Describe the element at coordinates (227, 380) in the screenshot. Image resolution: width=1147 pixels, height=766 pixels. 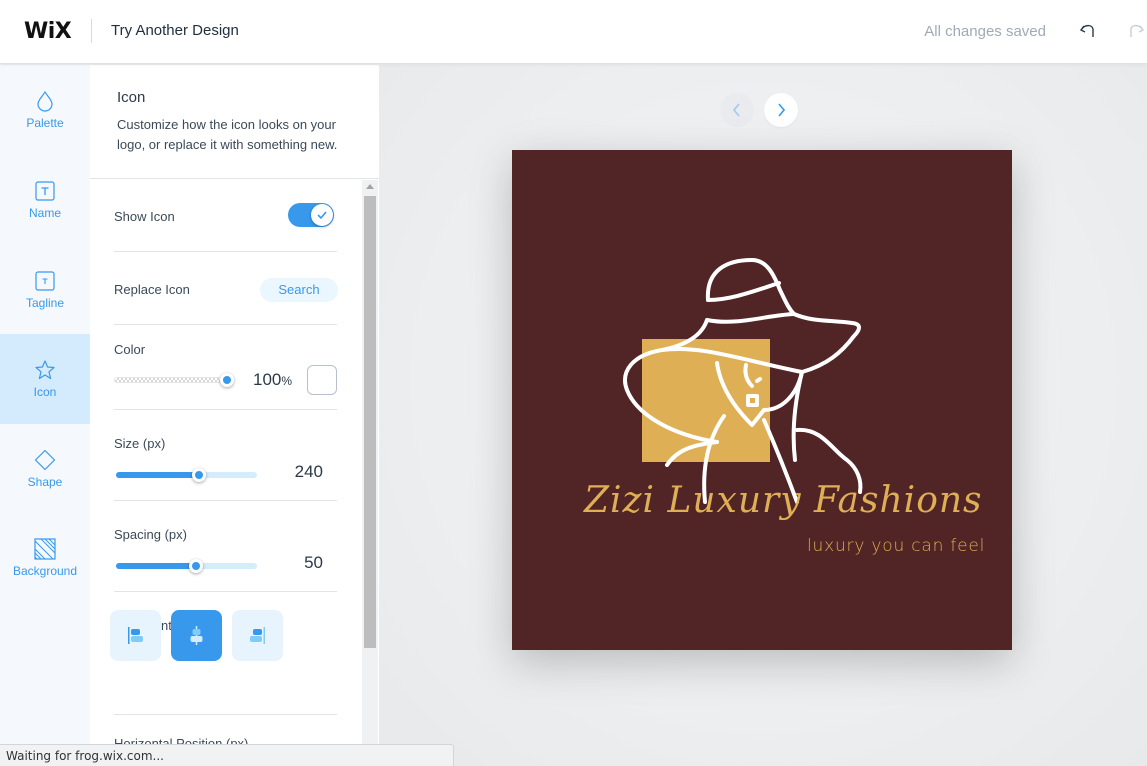
I see `opacity-slider-handle` at that location.